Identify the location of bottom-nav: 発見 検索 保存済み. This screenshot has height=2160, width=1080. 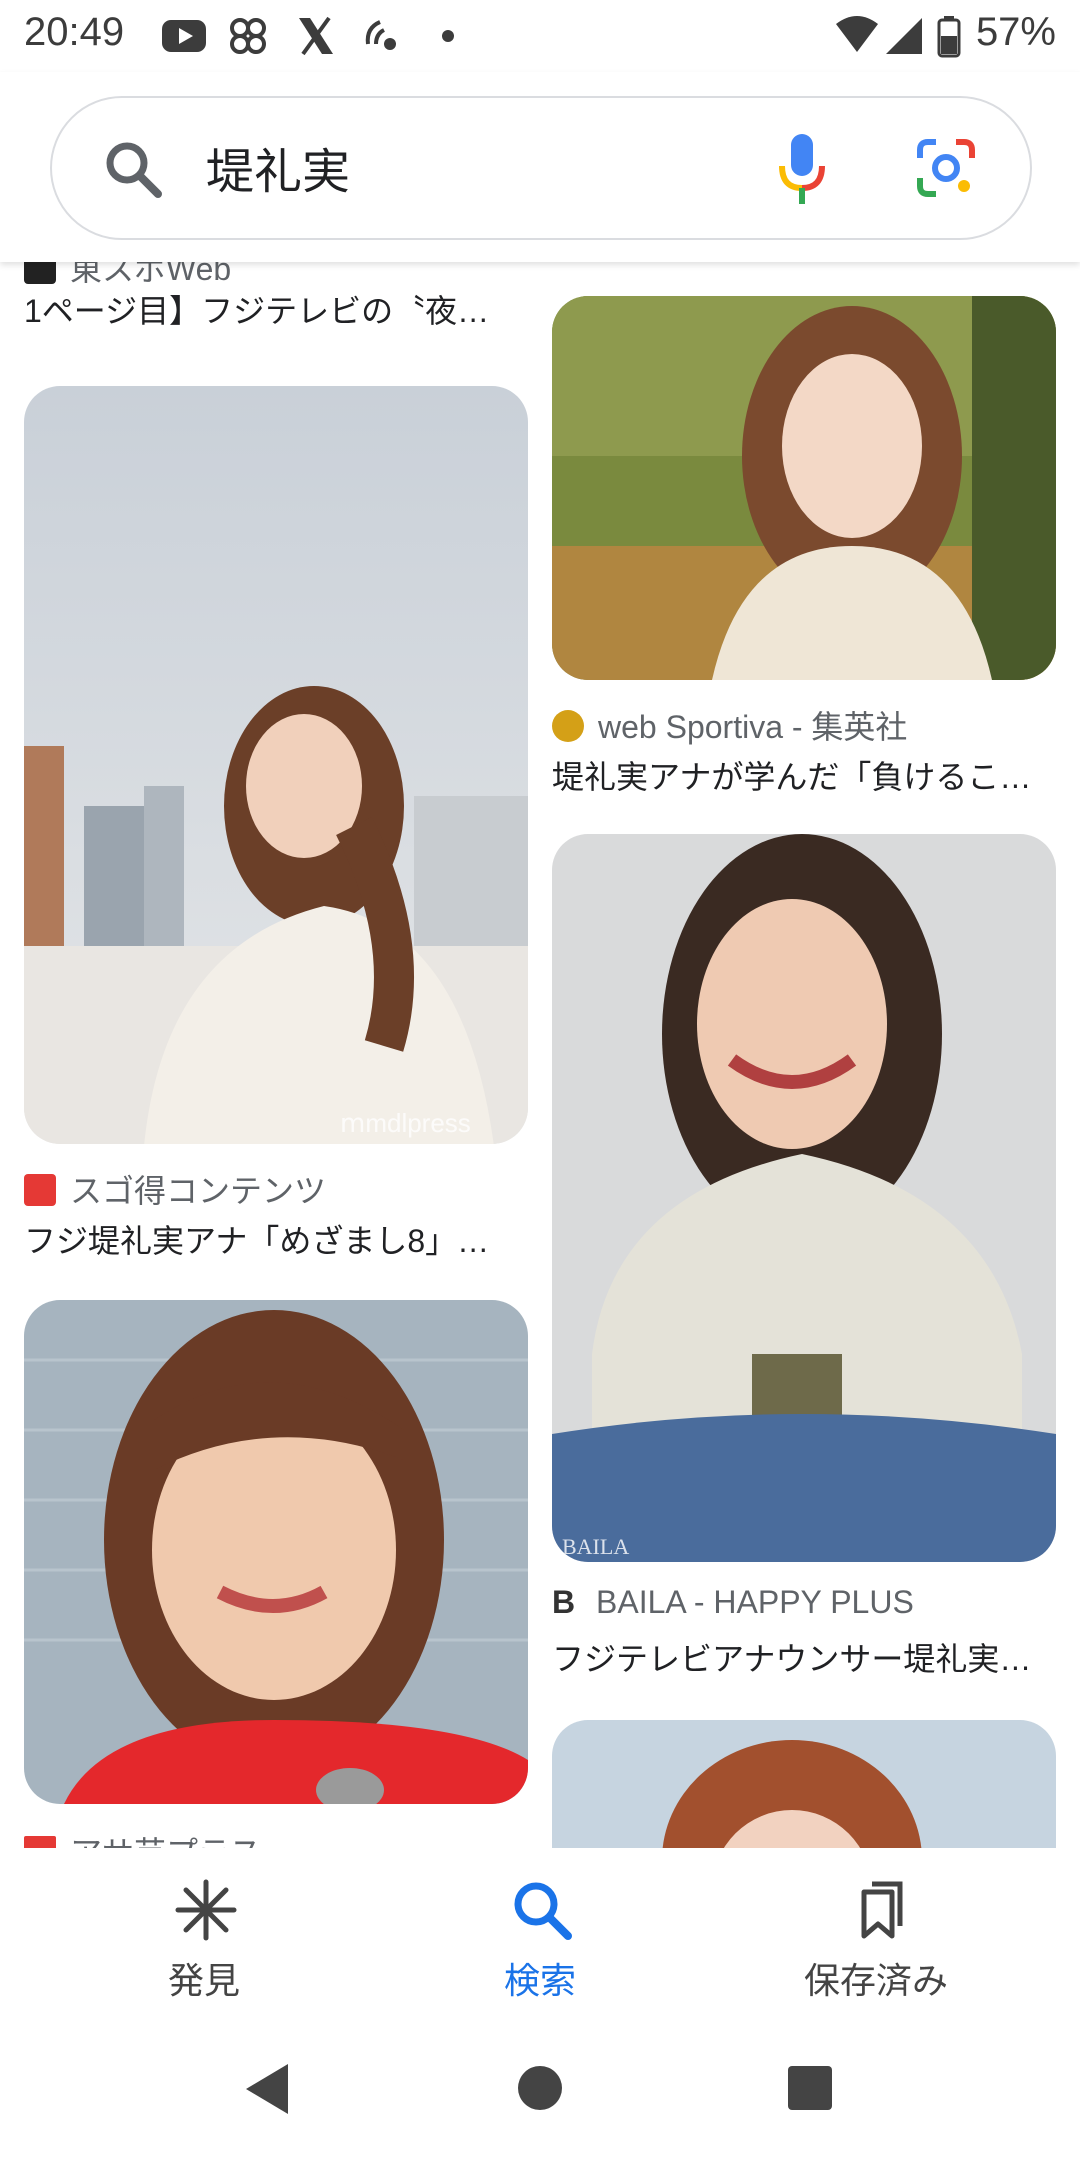
(540, 1933).